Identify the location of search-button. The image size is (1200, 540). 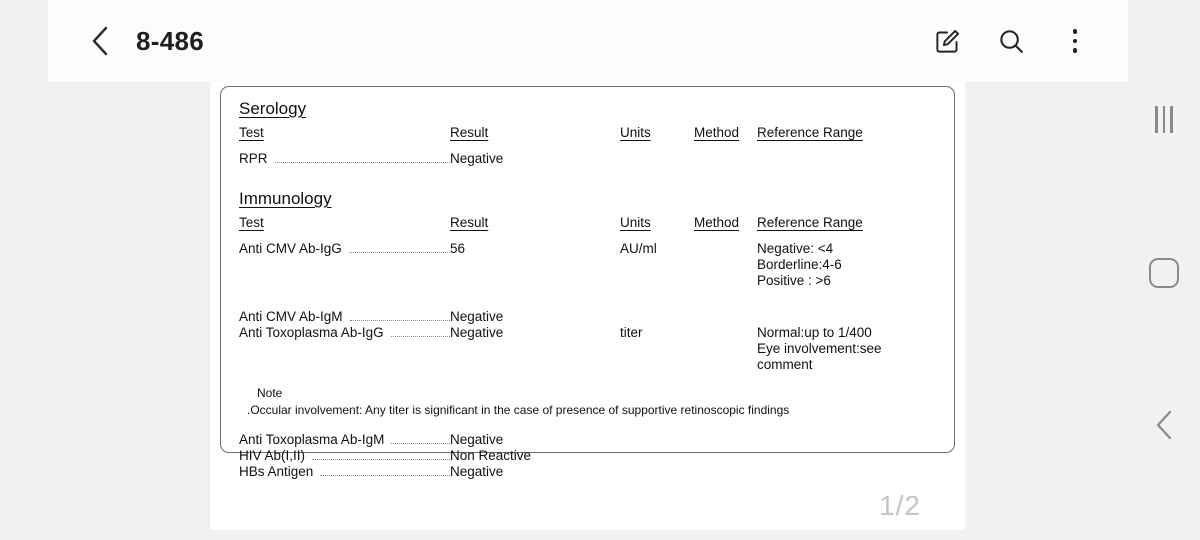
(1011, 41).